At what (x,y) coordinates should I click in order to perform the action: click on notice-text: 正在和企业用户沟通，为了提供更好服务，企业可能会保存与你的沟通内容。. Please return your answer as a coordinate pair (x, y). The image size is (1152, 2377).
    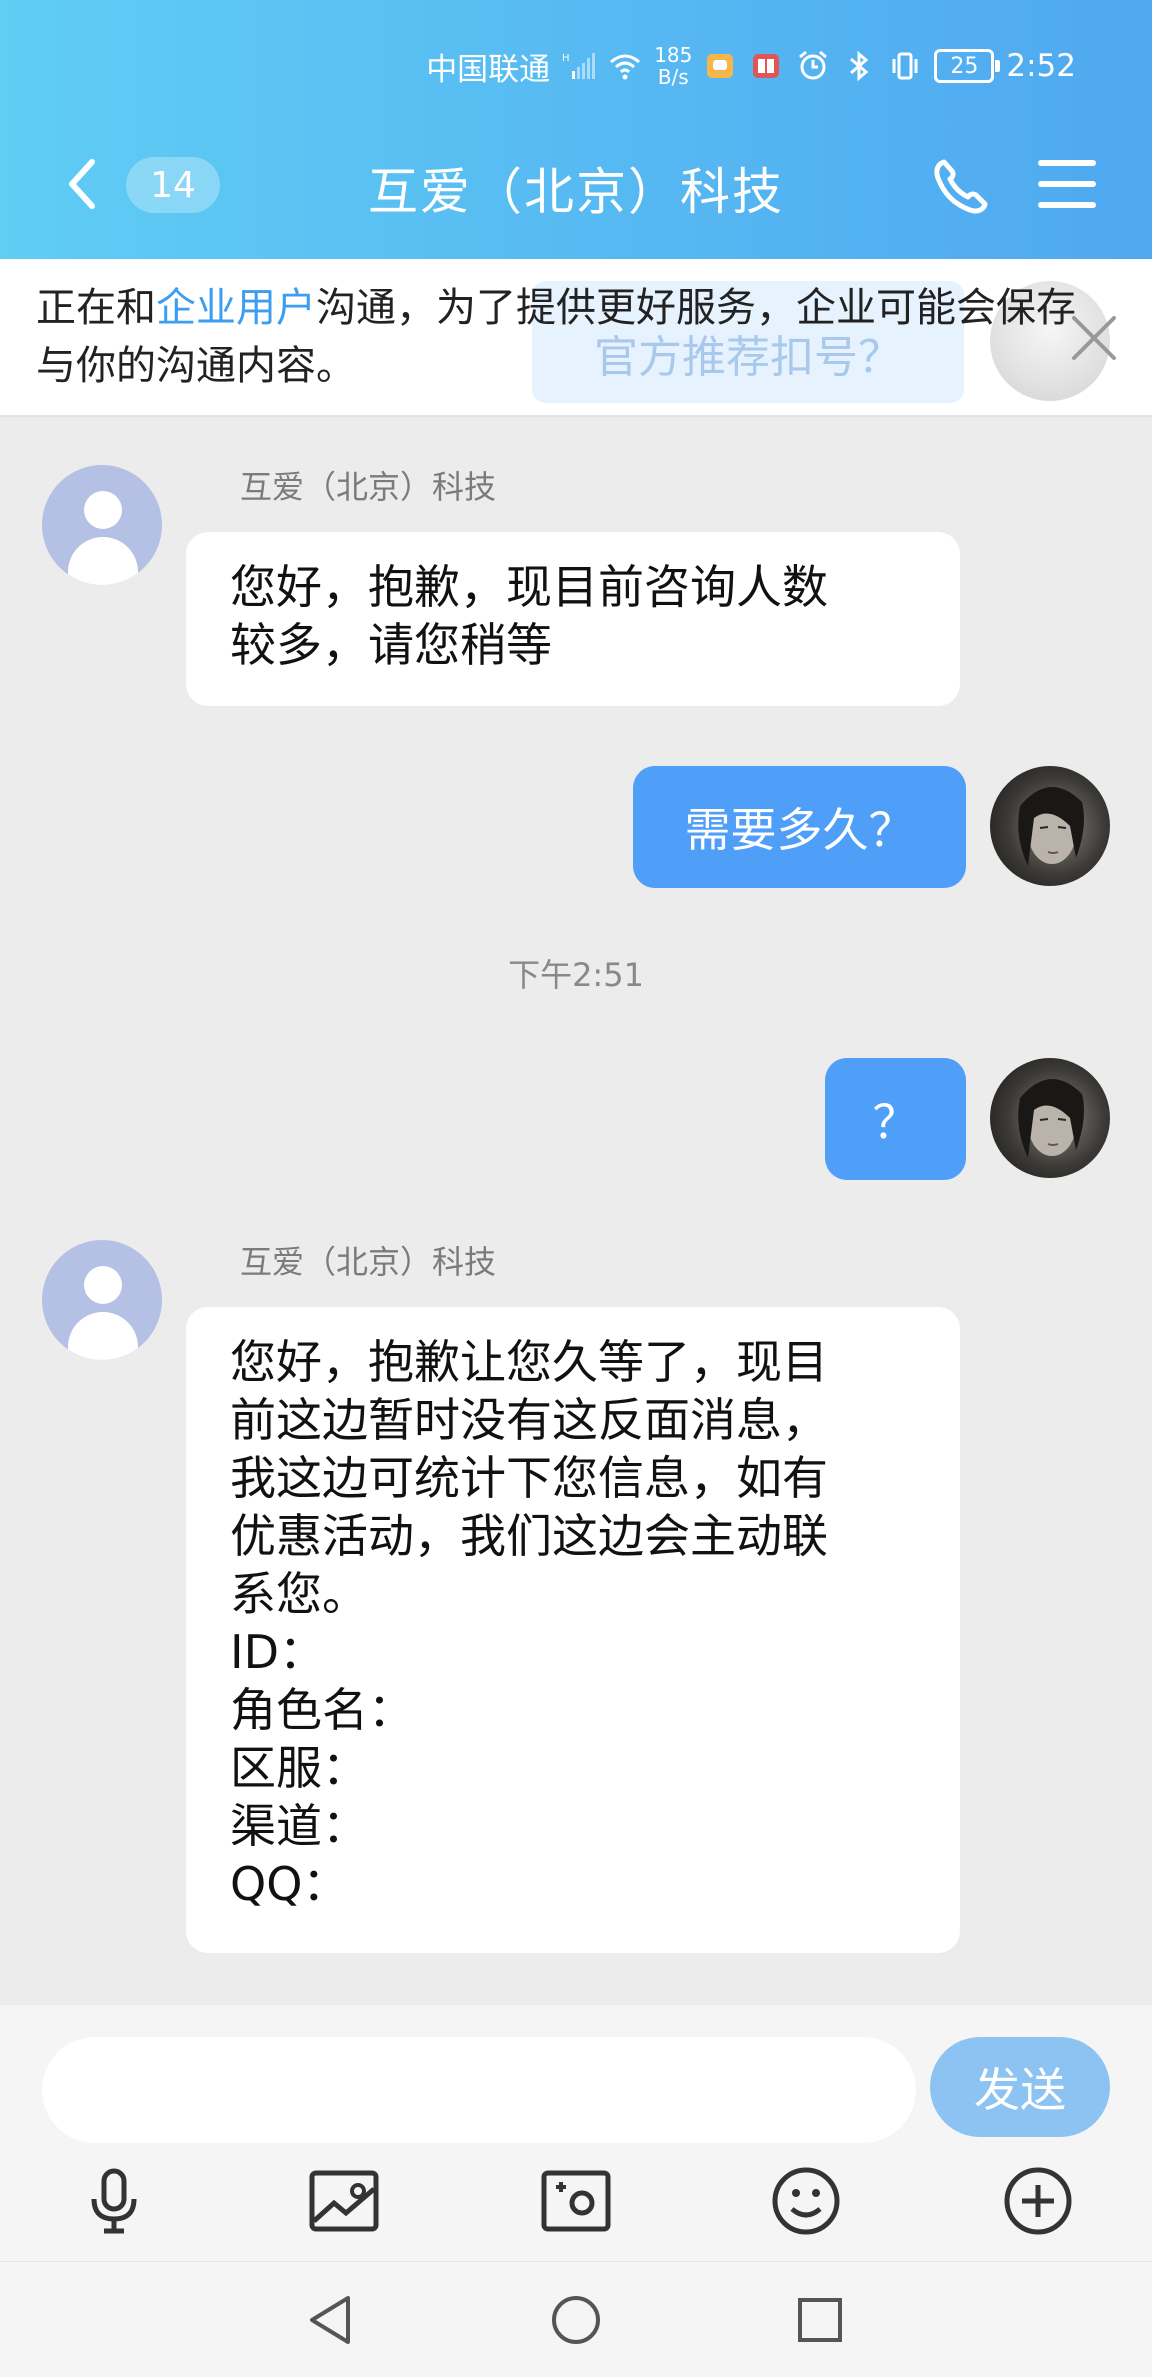
    Looking at the image, I should click on (556, 337).